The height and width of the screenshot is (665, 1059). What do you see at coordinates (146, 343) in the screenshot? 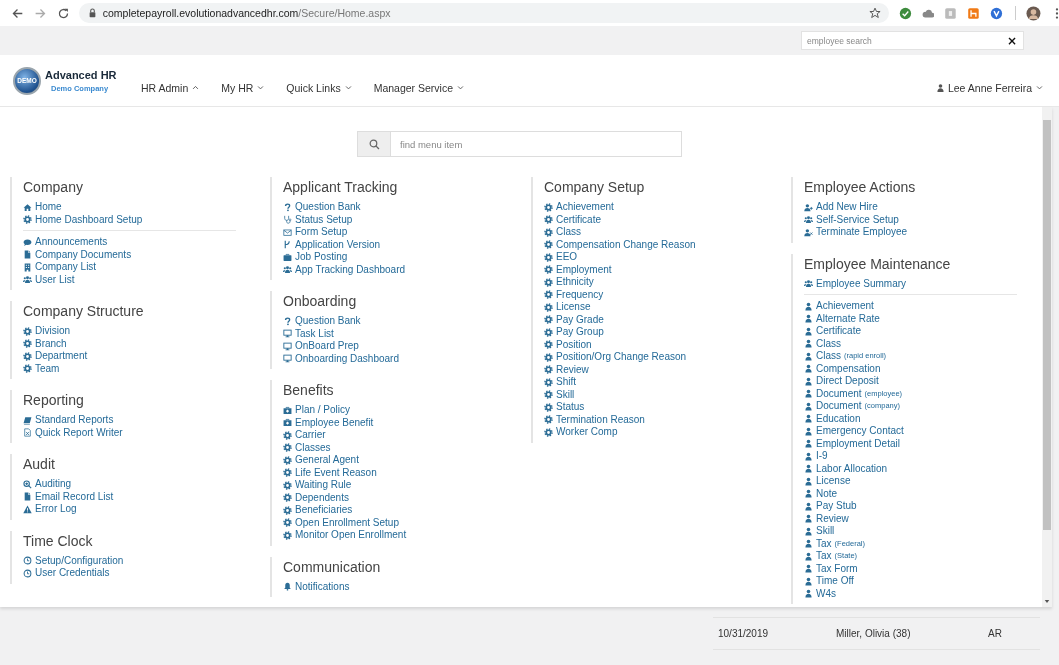
I see `menu-link: Branch` at bounding box center [146, 343].